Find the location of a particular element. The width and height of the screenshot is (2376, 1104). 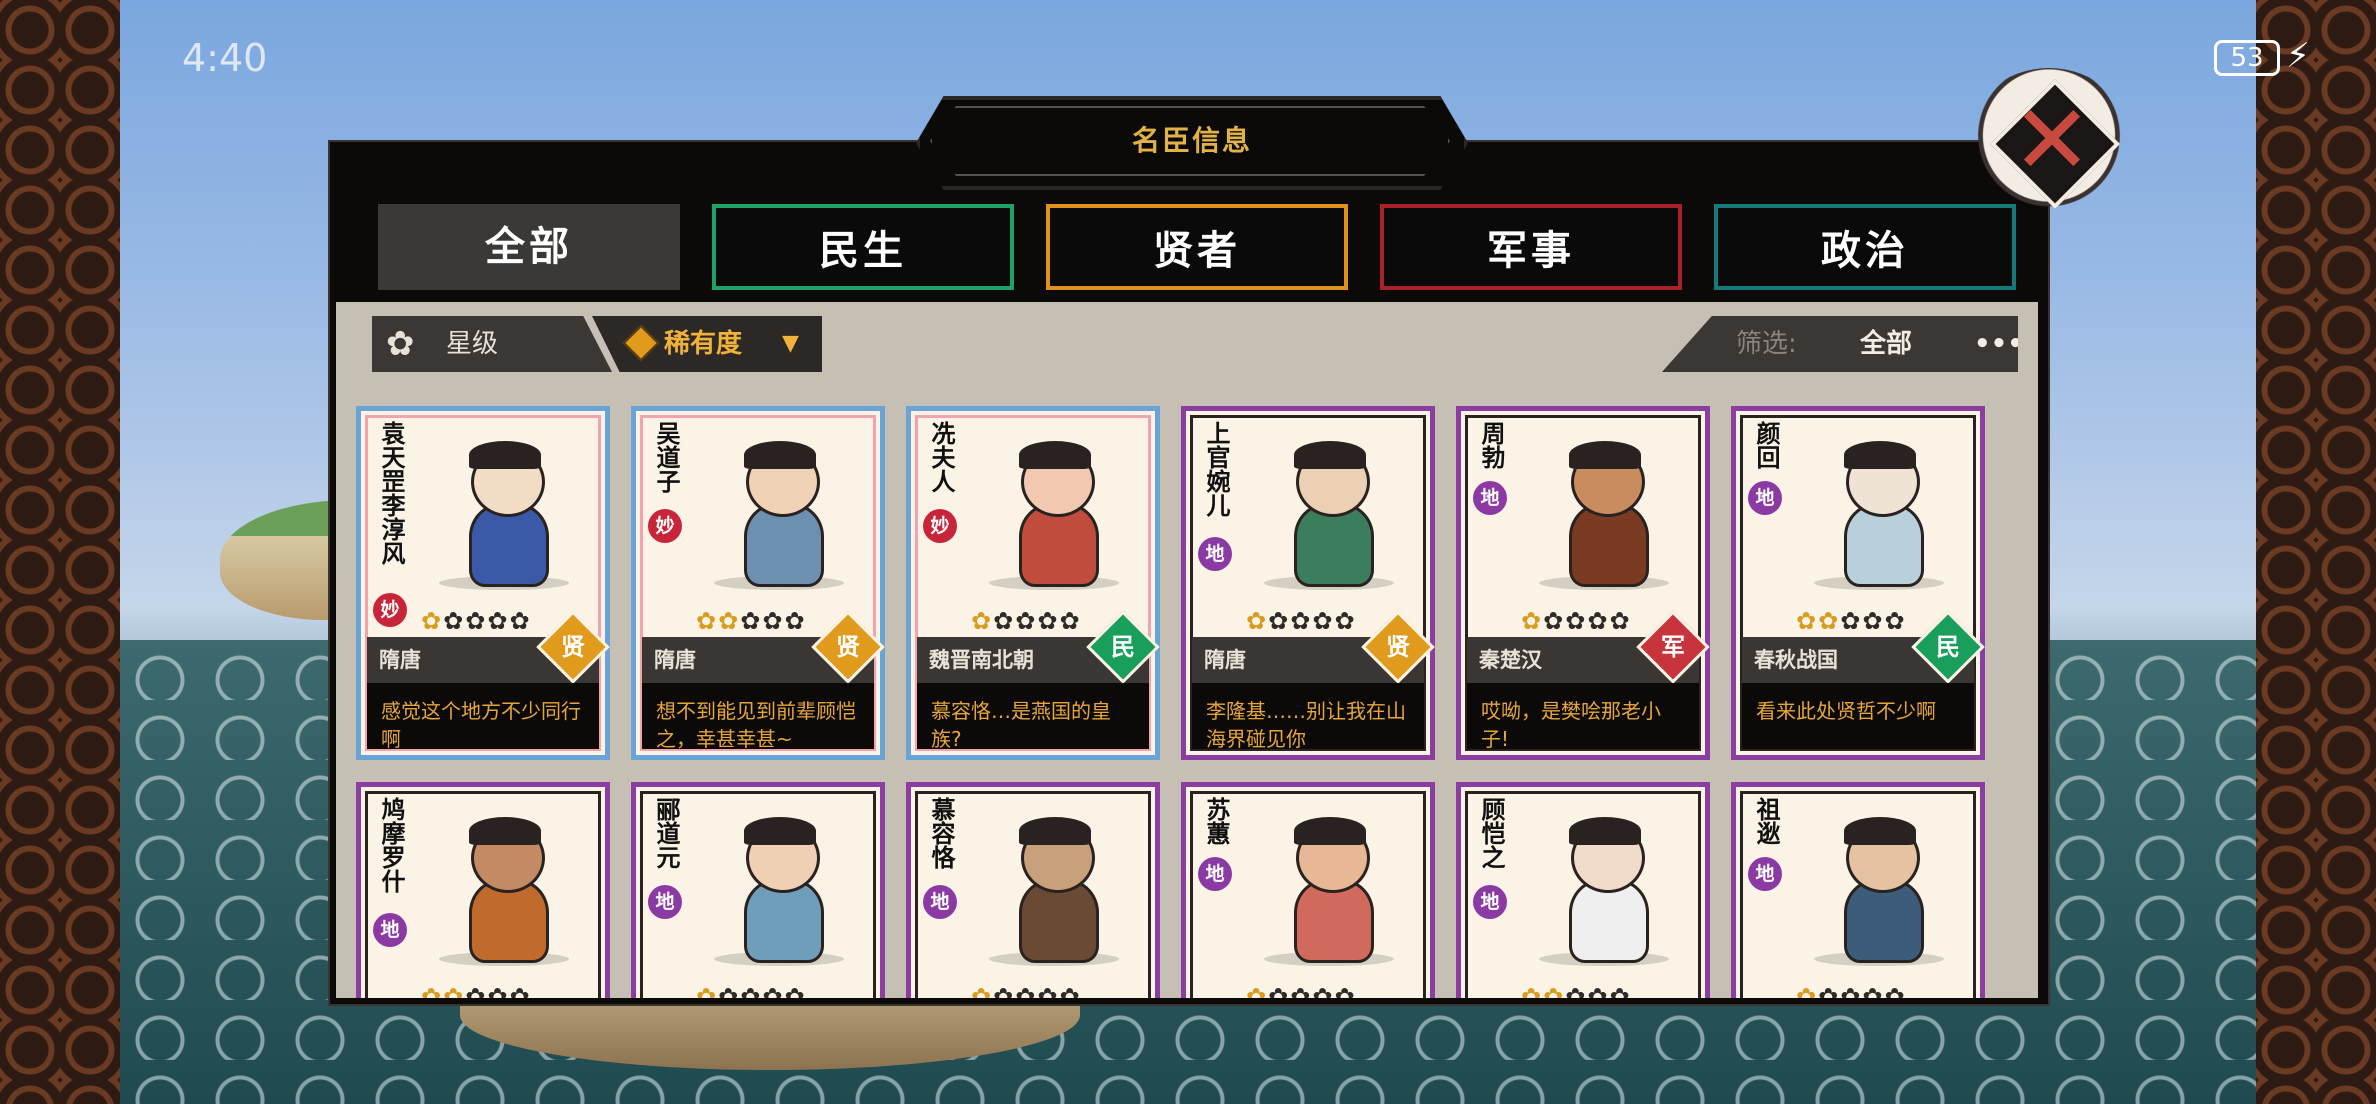

minister-quote: 慕容恪…是燕国的皇族? is located at coordinates (1033, 717).